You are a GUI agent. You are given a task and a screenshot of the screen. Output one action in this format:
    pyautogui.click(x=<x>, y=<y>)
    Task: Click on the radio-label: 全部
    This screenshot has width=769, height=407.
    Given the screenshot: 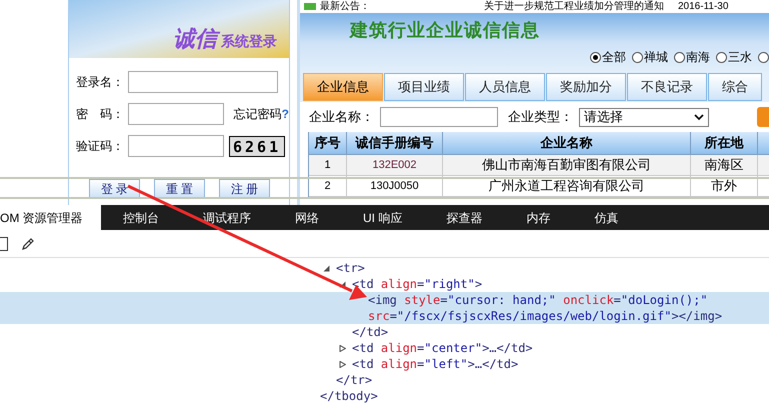 What is the action you would take?
    pyautogui.click(x=614, y=57)
    